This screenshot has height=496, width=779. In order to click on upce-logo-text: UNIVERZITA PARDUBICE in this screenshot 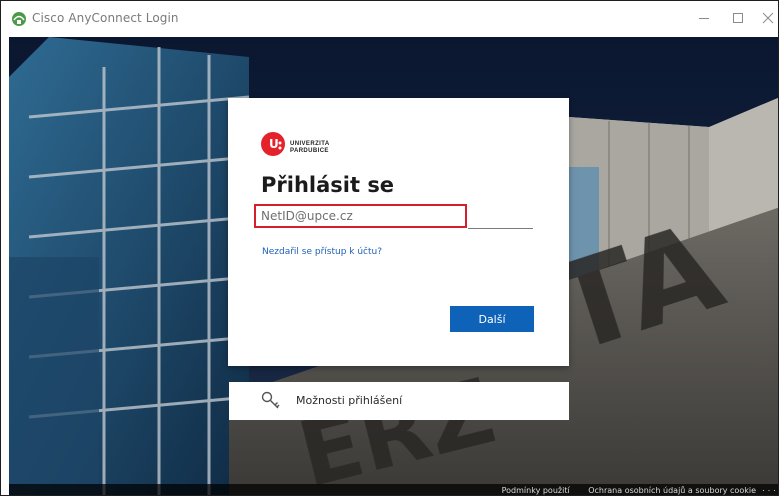, I will do `click(310, 147)`.